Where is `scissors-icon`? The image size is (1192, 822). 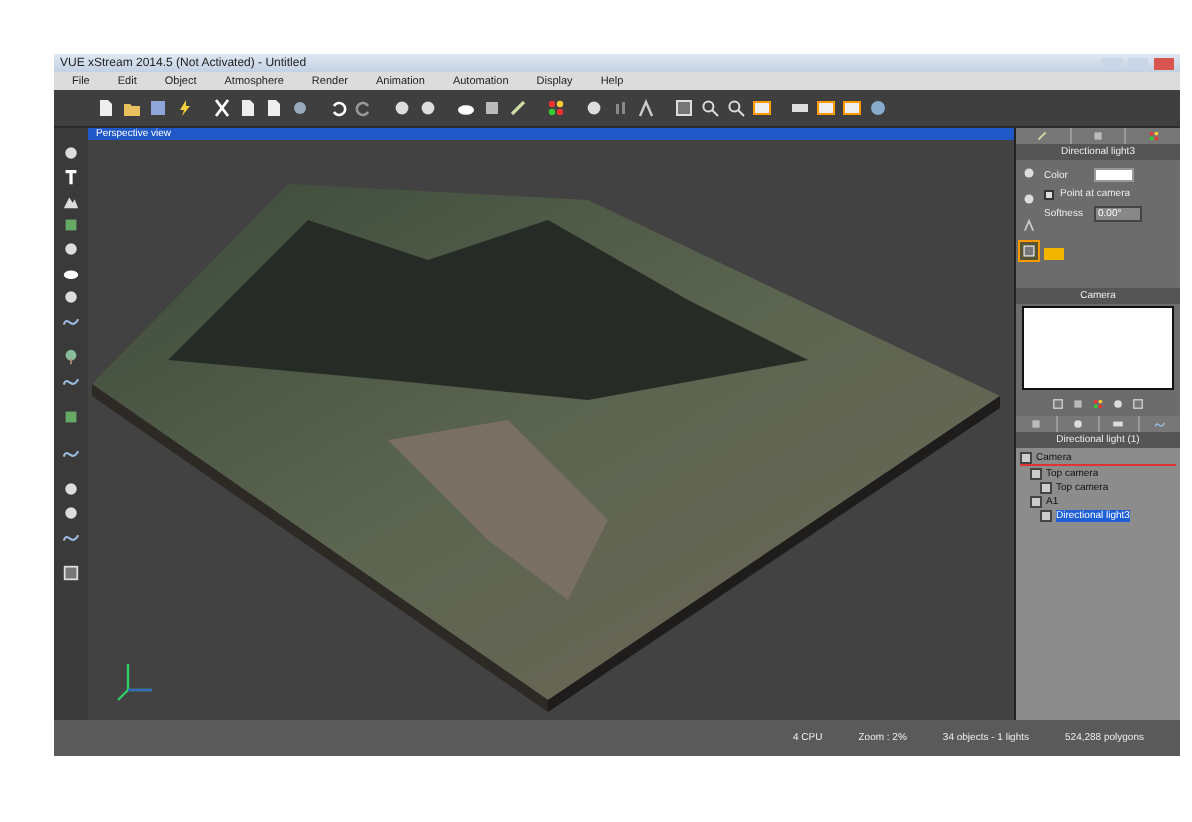
scissors-icon is located at coordinates (222, 108).